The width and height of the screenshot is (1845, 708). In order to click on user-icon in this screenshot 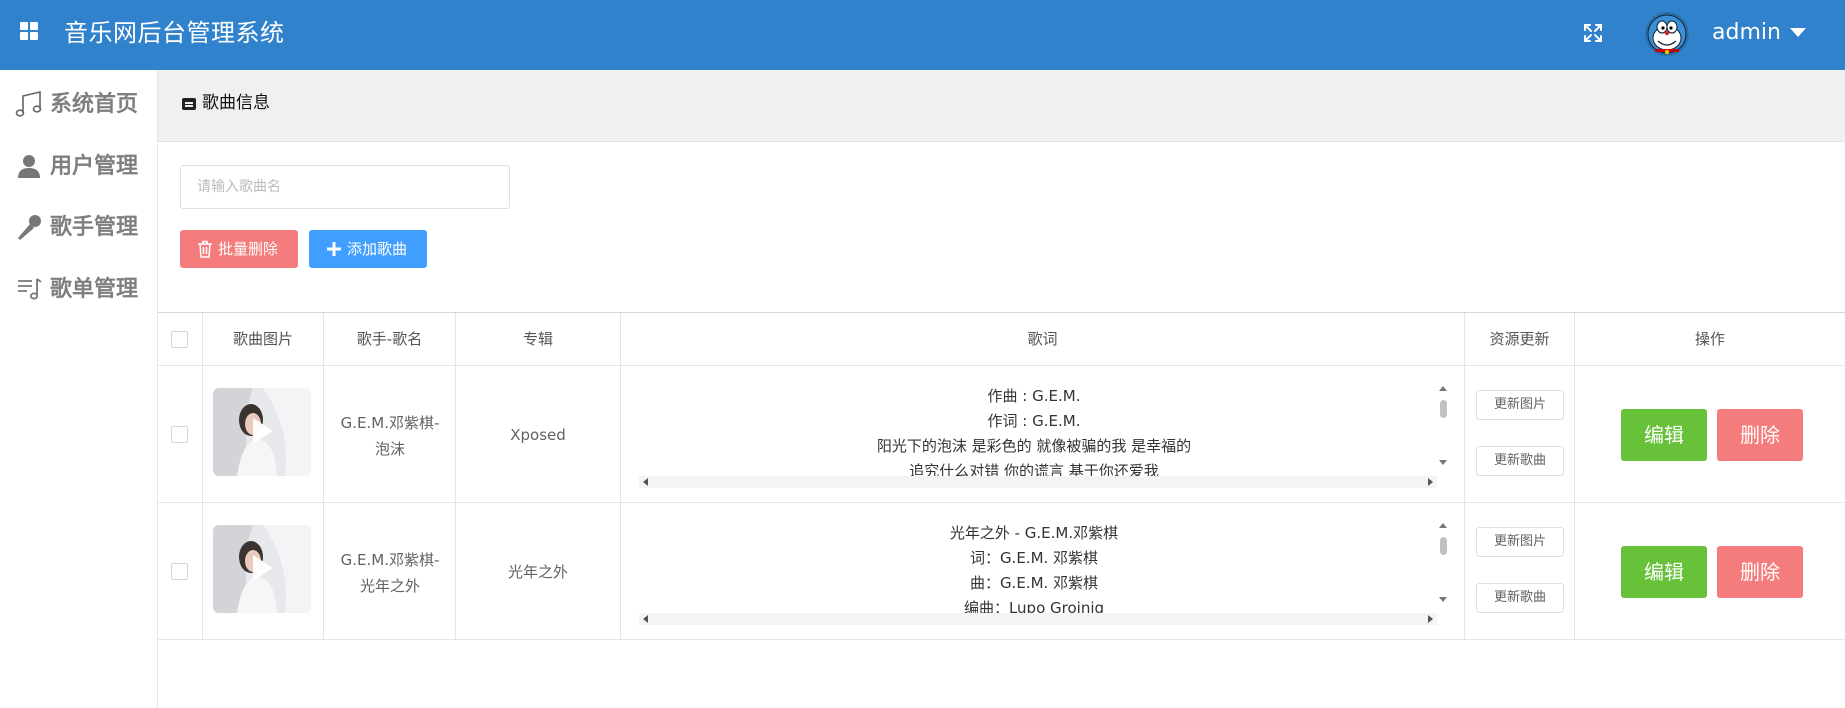, I will do `click(29, 166)`.